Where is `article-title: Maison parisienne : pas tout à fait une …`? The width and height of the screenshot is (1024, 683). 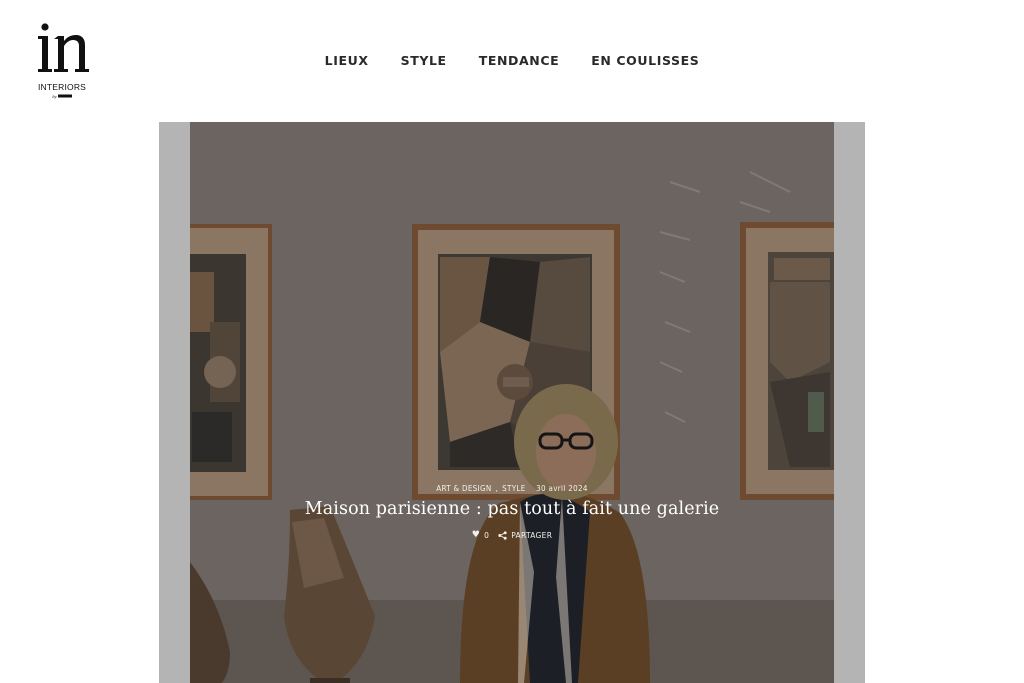 article-title: Maison parisienne : pas tout à fait une … is located at coordinates (512, 509).